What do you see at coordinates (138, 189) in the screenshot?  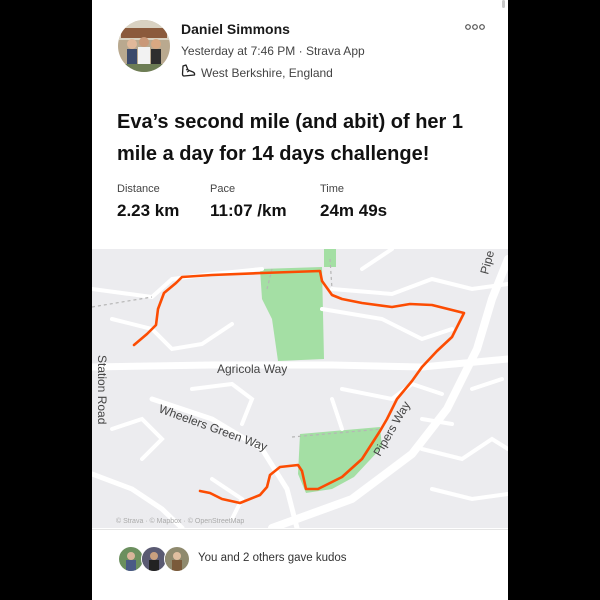 I see `stat-label: Distance` at bounding box center [138, 189].